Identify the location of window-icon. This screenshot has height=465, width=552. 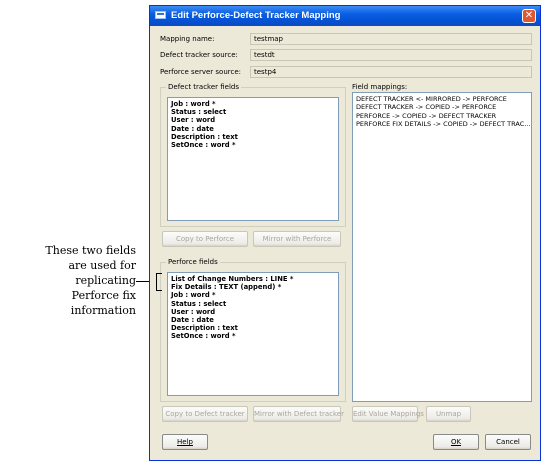
(160, 15).